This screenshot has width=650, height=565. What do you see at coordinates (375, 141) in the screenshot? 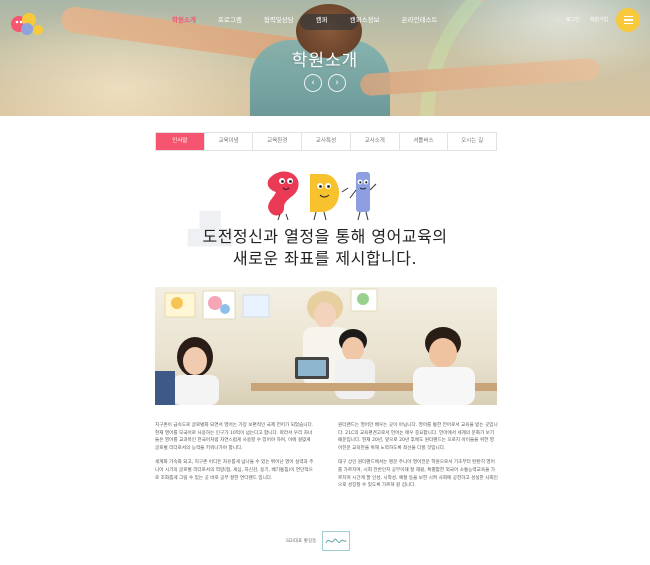
I see `tab-teachers: 교사소개` at bounding box center [375, 141].